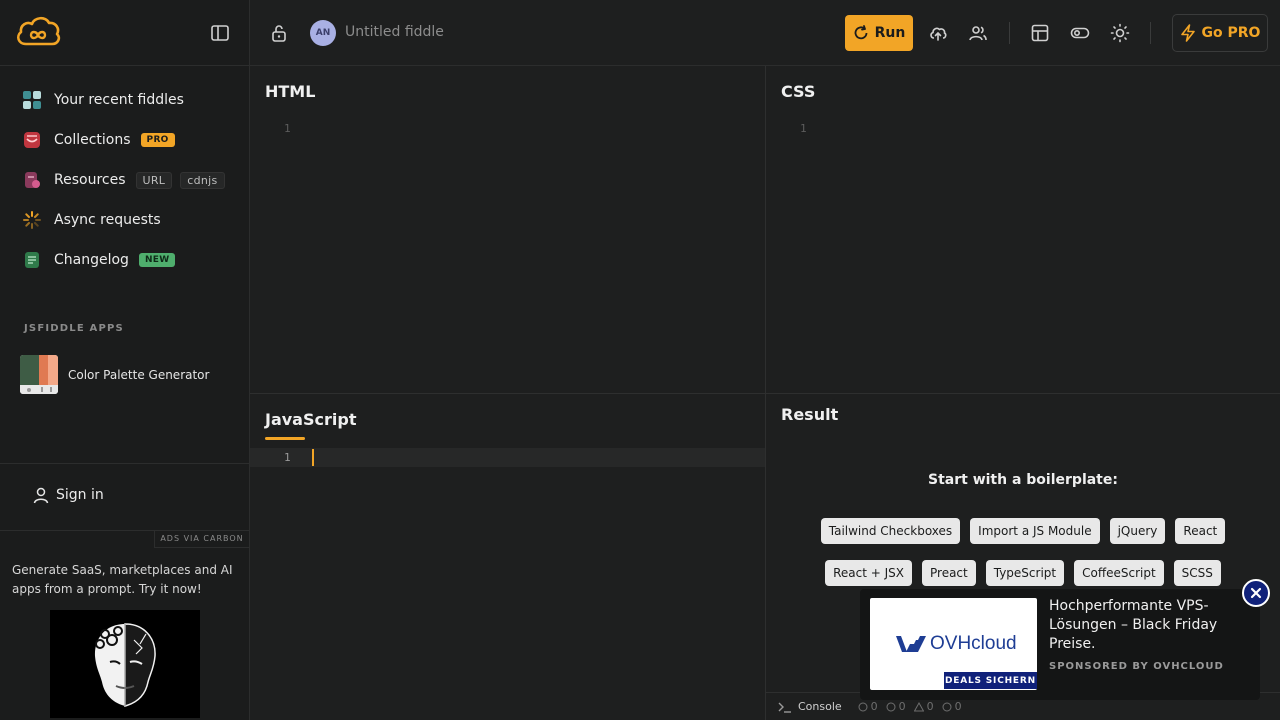 The image size is (1280, 720). I want to click on close-ad-button, so click(1256, 593).